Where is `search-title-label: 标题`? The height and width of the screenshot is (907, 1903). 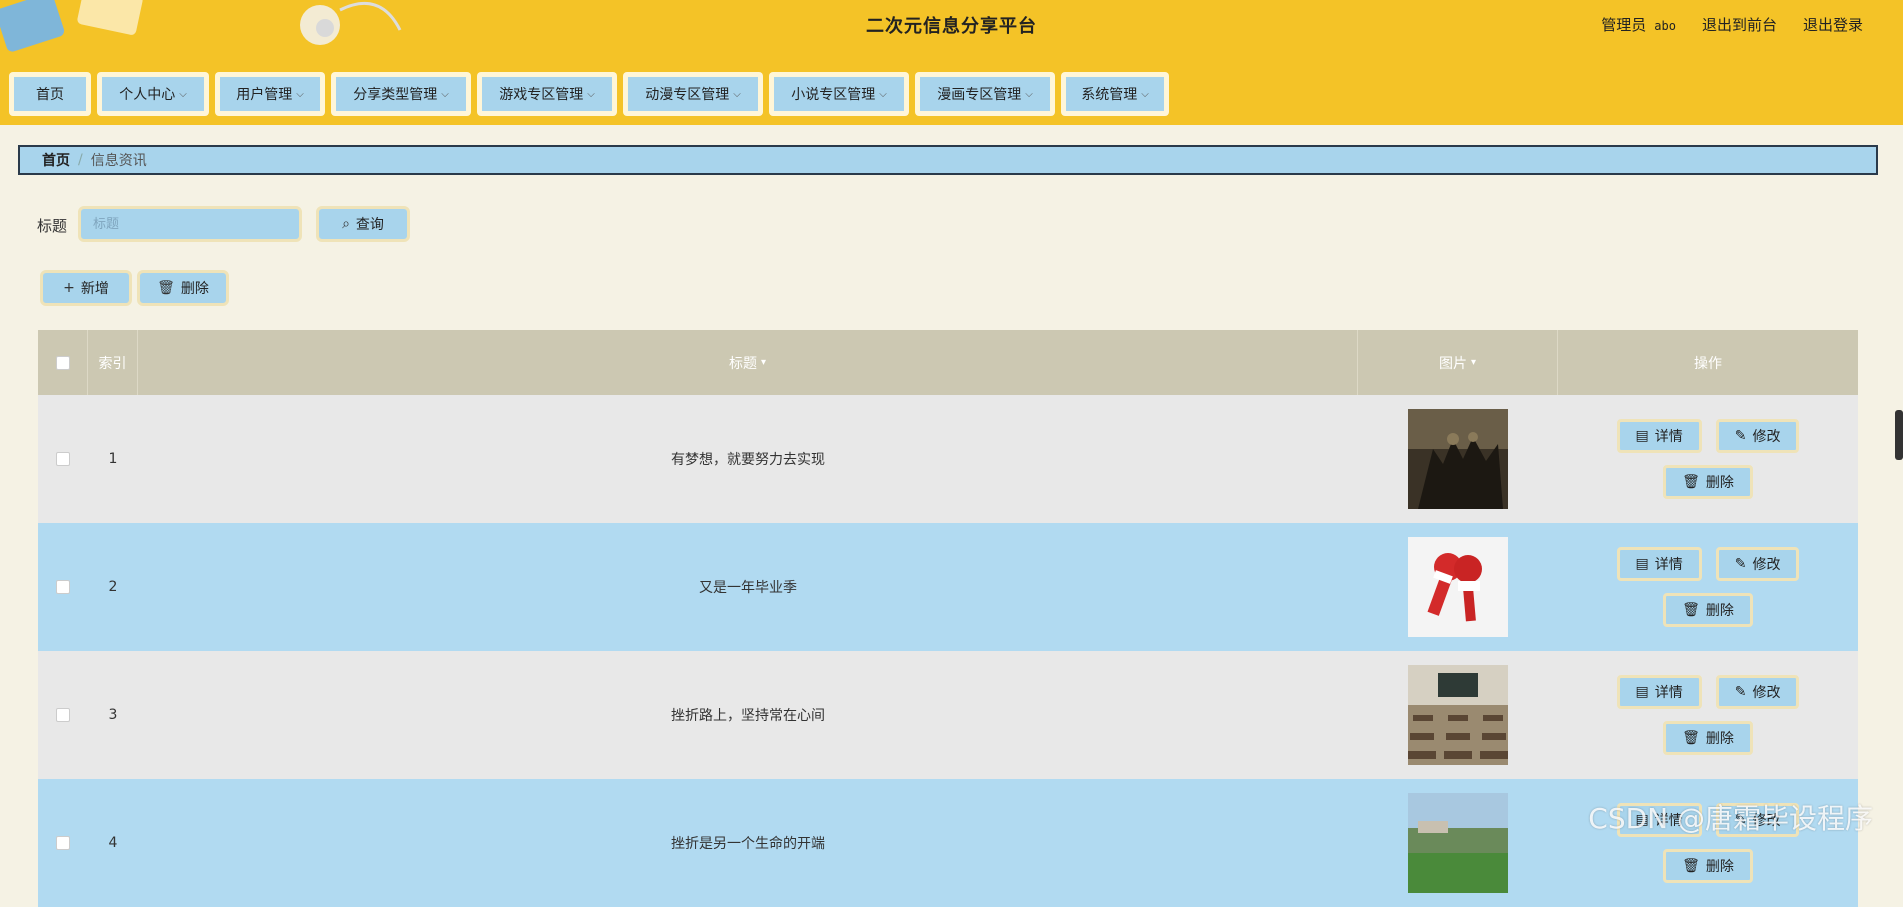
search-title-label: 标题 is located at coordinates (52, 226).